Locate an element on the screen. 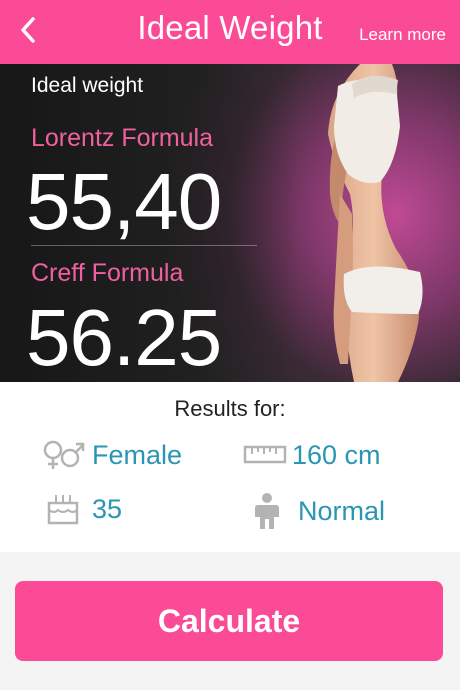  results-title: Results for: is located at coordinates (230, 408).